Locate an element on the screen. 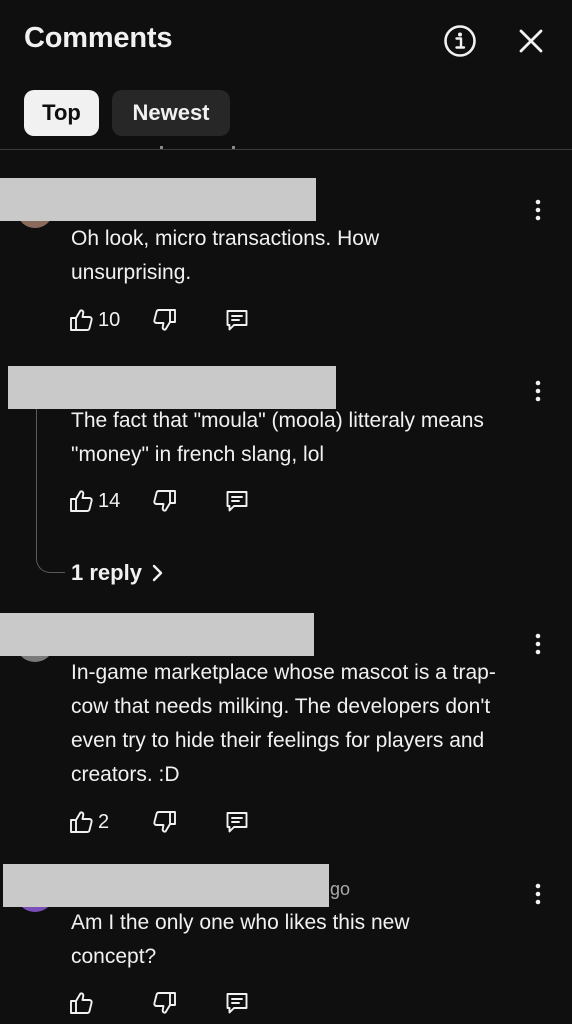 The height and width of the screenshot is (1024, 572). like-button: 2 is located at coordinates (88, 822).